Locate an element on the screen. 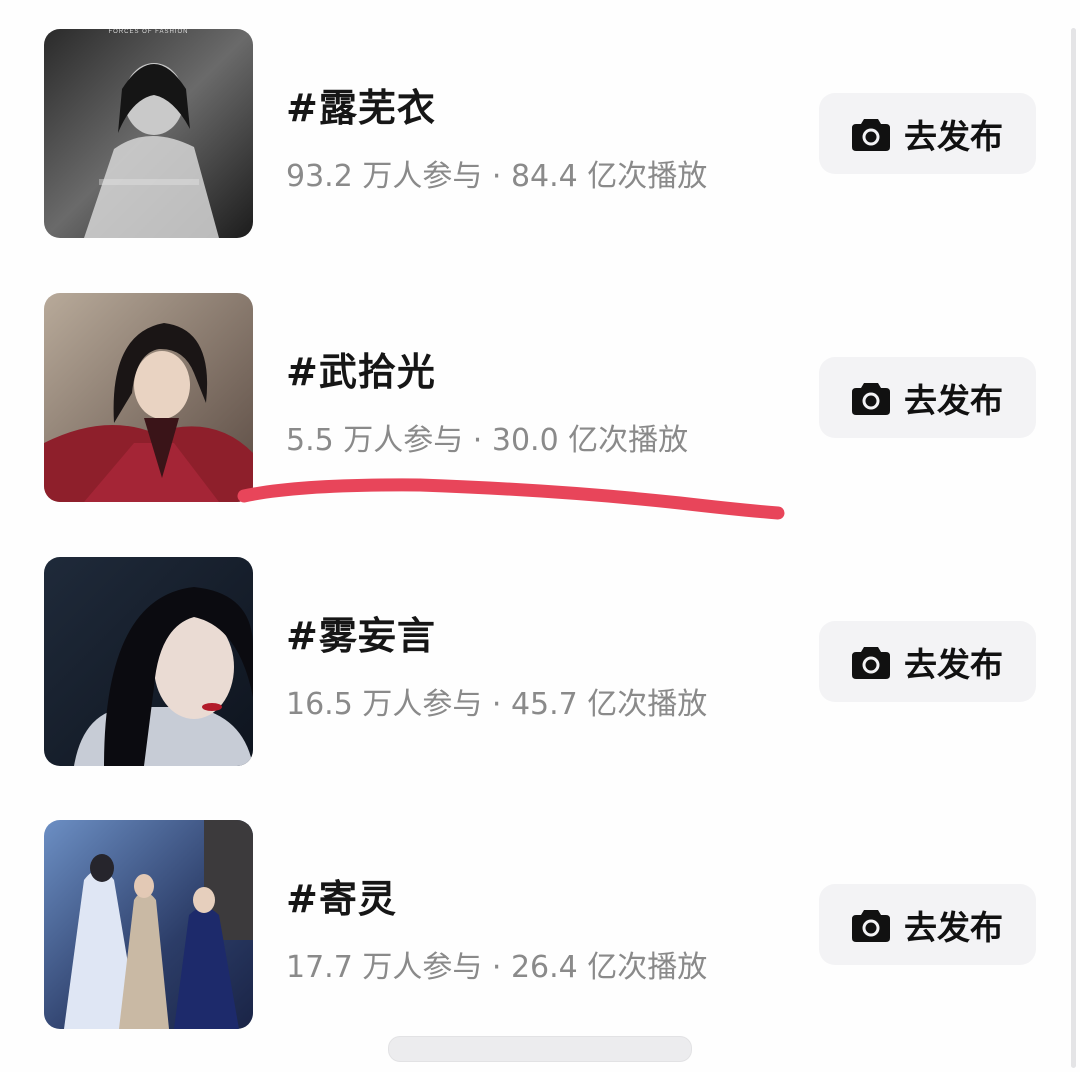 Image resolution: width=1080 pixels, height=1072 pixels. topic-title: #雾妄言 is located at coordinates (361, 632).